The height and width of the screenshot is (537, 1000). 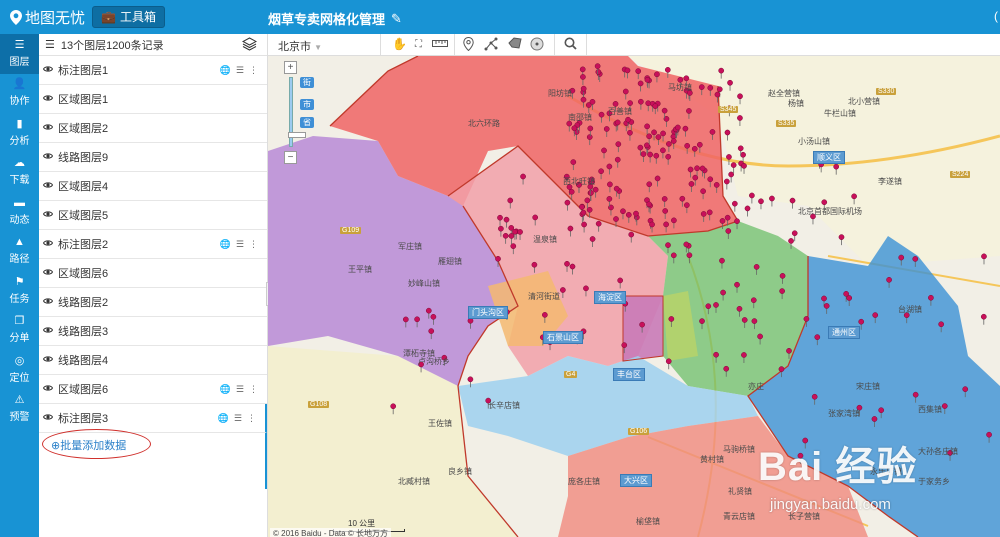 I want to click on globe-icon: 🌐, so click(x=225, y=244).